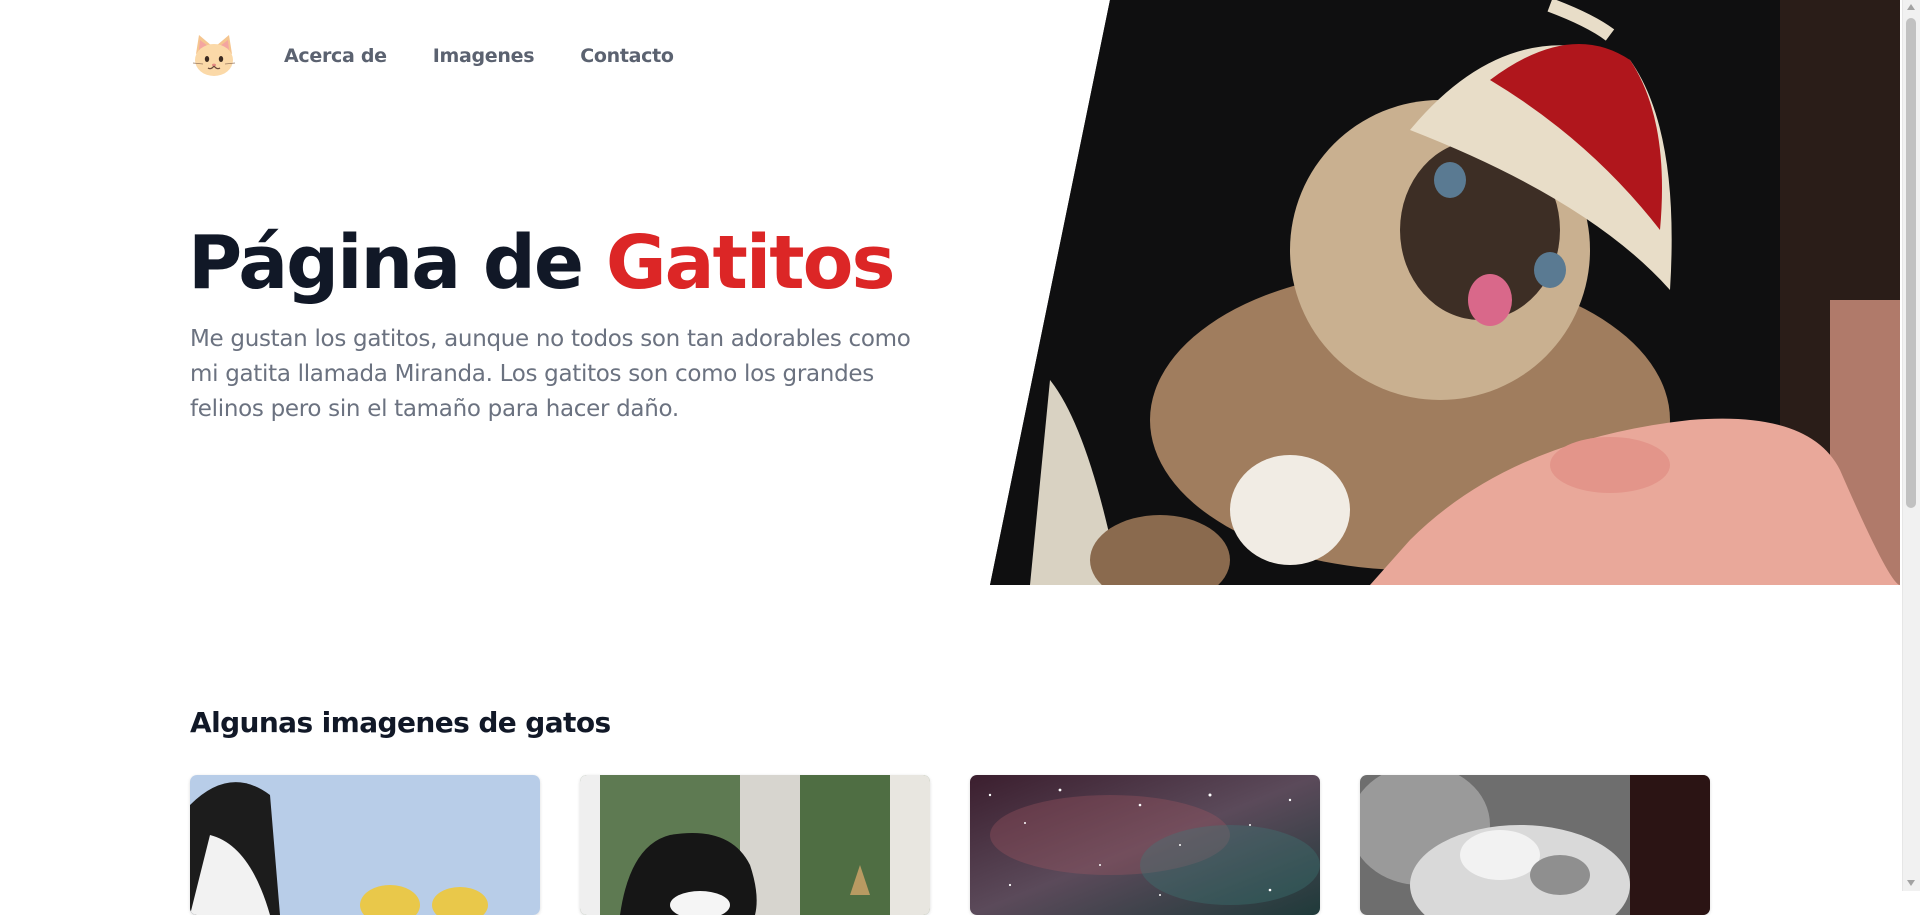 This screenshot has height=915, width=1920. I want to click on title-accent: Gatitos, so click(750, 263).